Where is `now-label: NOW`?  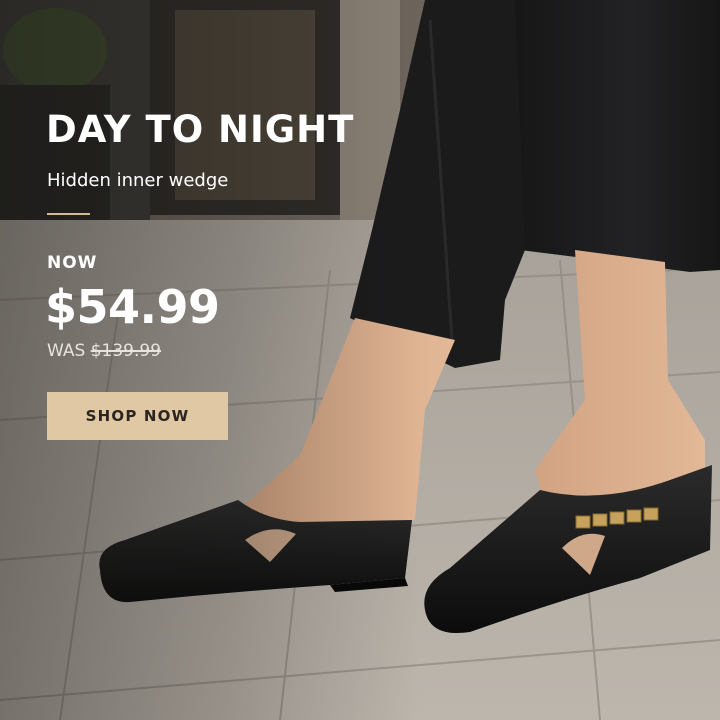 now-label: NOW is located at coordinates (72, 263).